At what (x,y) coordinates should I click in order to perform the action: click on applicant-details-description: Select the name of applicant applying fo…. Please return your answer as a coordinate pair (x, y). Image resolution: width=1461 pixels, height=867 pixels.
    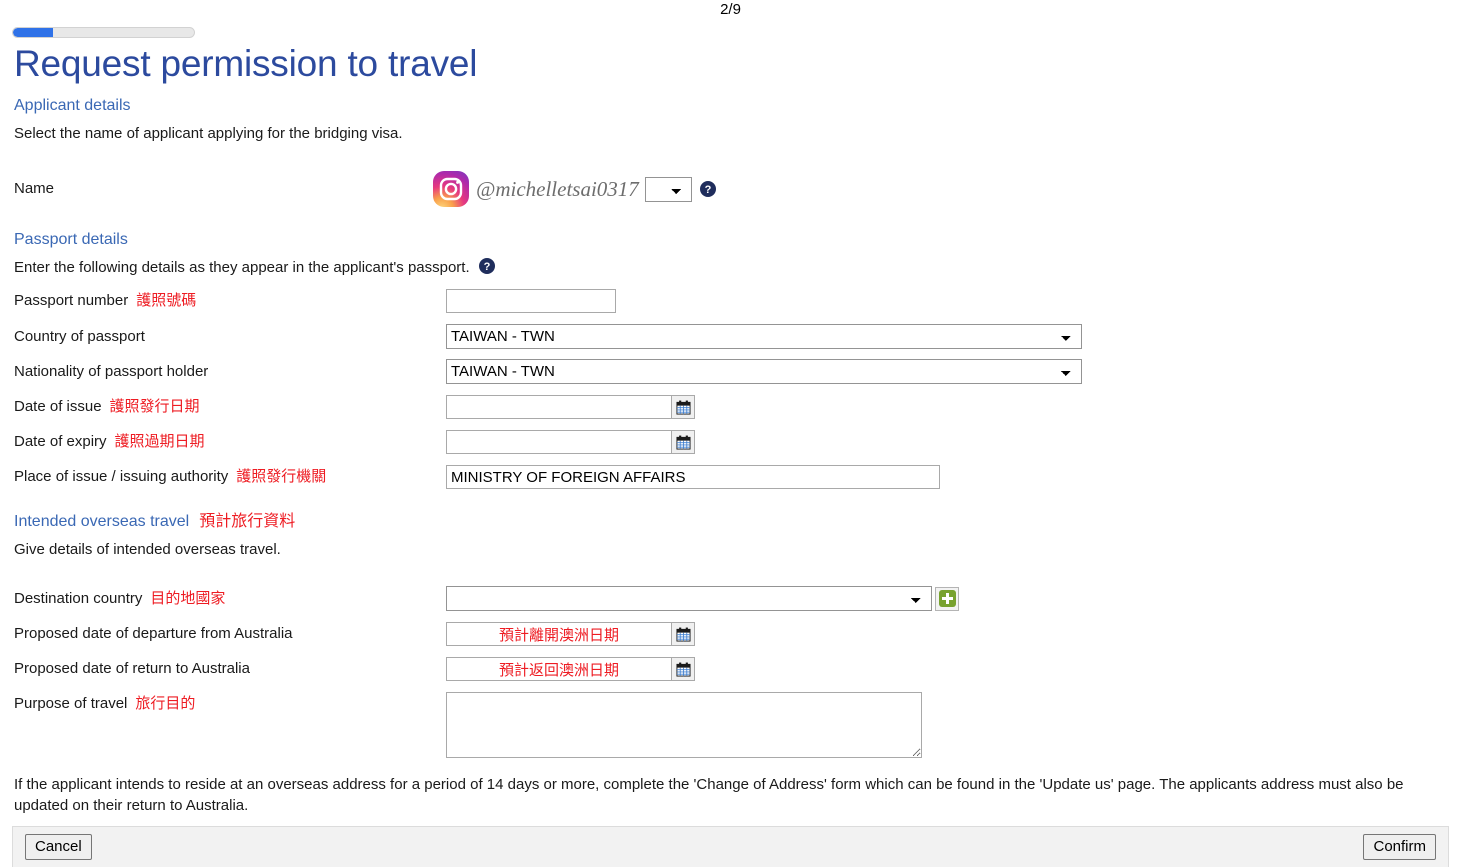
    Looking at the image, I should click on (208, 133).